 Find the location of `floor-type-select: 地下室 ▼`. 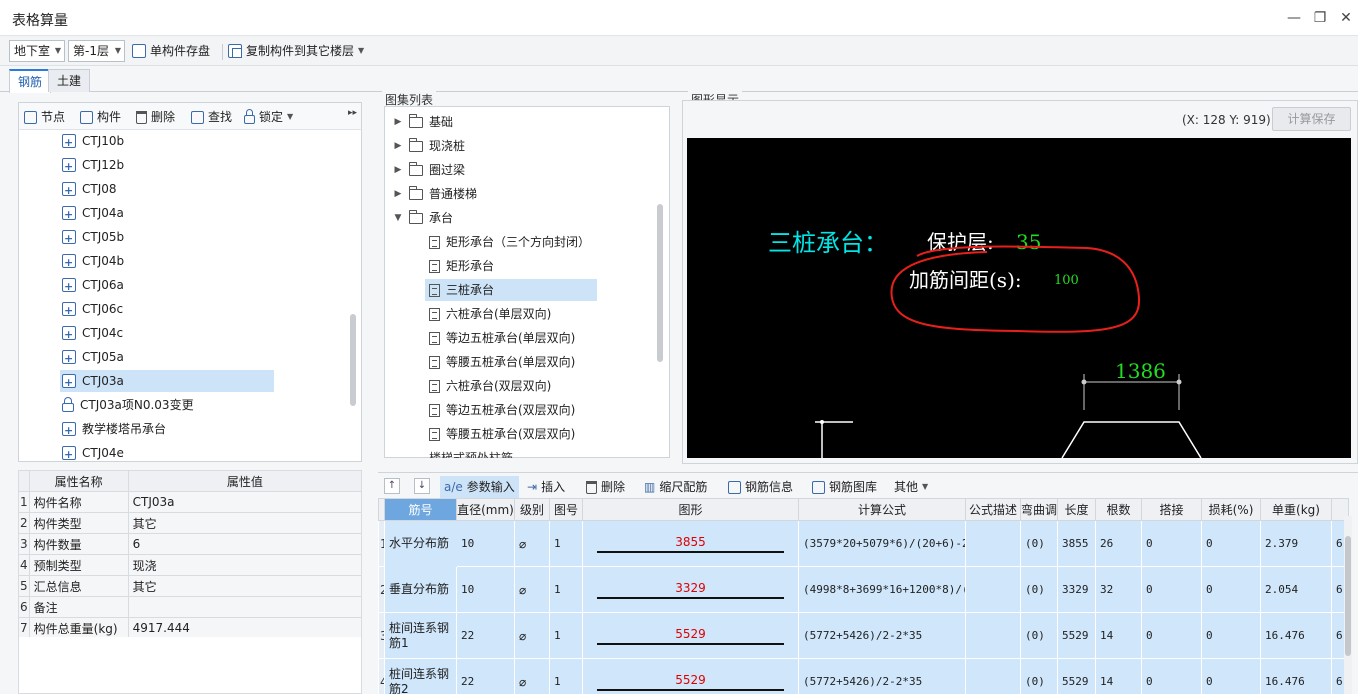

floor-type-select: 地下室 ▼ is located at coordinates (37, 51).